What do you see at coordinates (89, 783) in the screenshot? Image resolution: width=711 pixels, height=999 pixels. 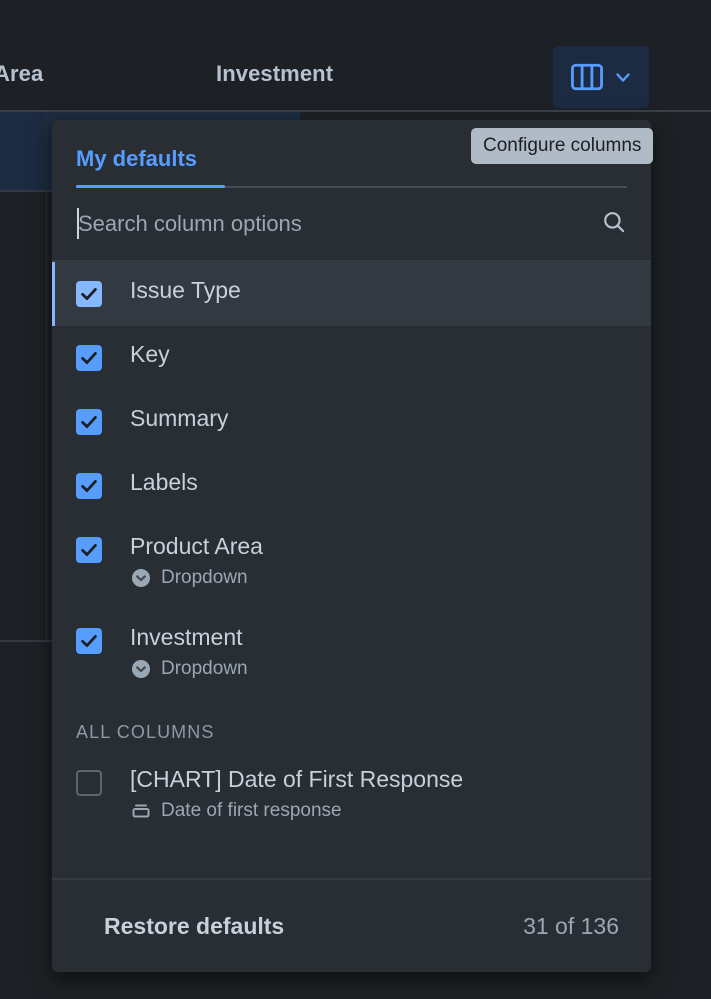 I see `checkbox-unchecked` at bounding box center [89, 783].